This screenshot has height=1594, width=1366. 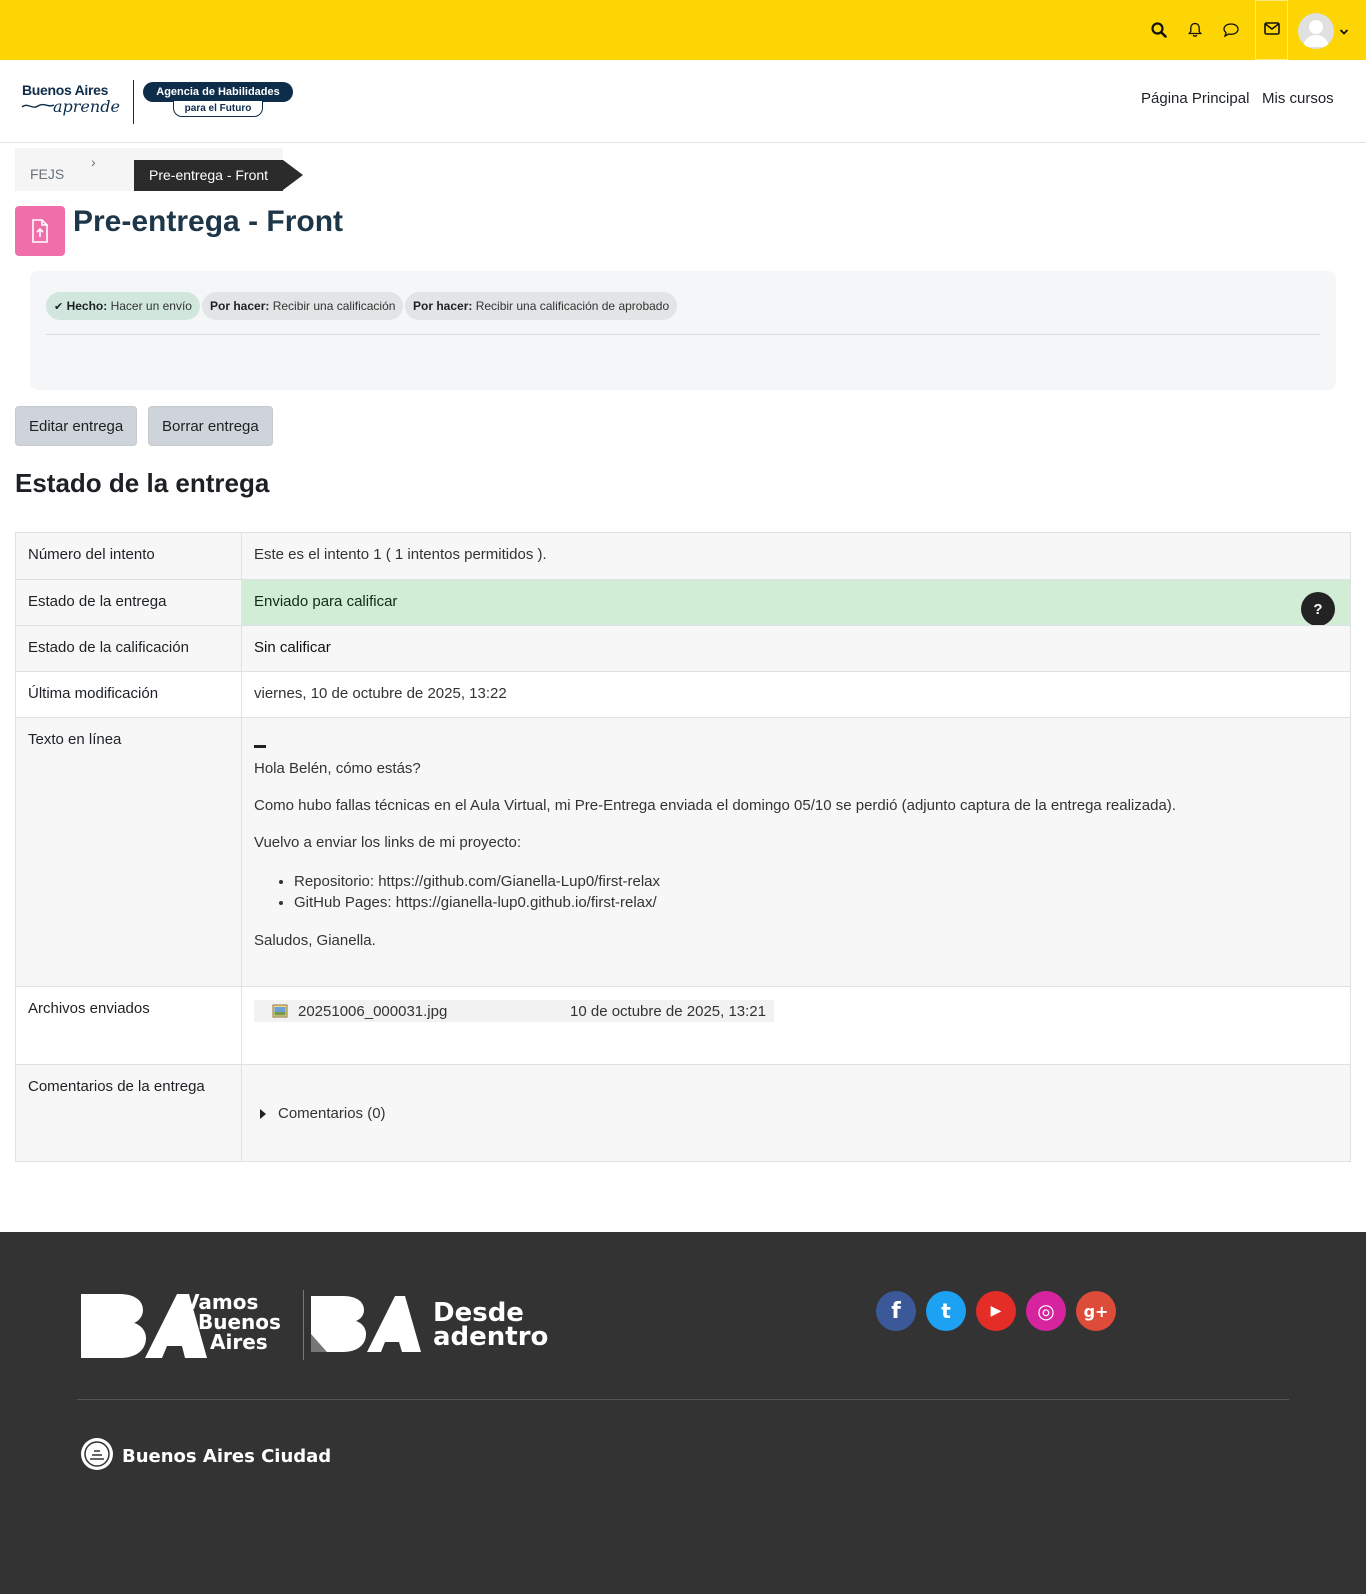 I want to click on comments-label: Comentarios (0), so click(x=332, y=1113).